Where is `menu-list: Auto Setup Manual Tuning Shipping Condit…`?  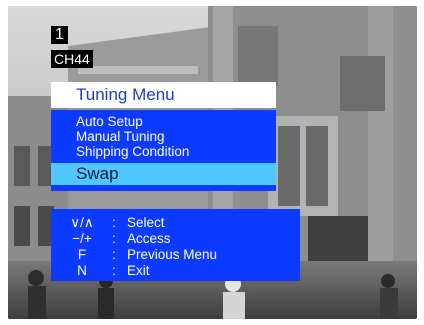
menu-list: Auto Setup Manual Tuning Shipping Condit… is located at coordinates (163, 137).